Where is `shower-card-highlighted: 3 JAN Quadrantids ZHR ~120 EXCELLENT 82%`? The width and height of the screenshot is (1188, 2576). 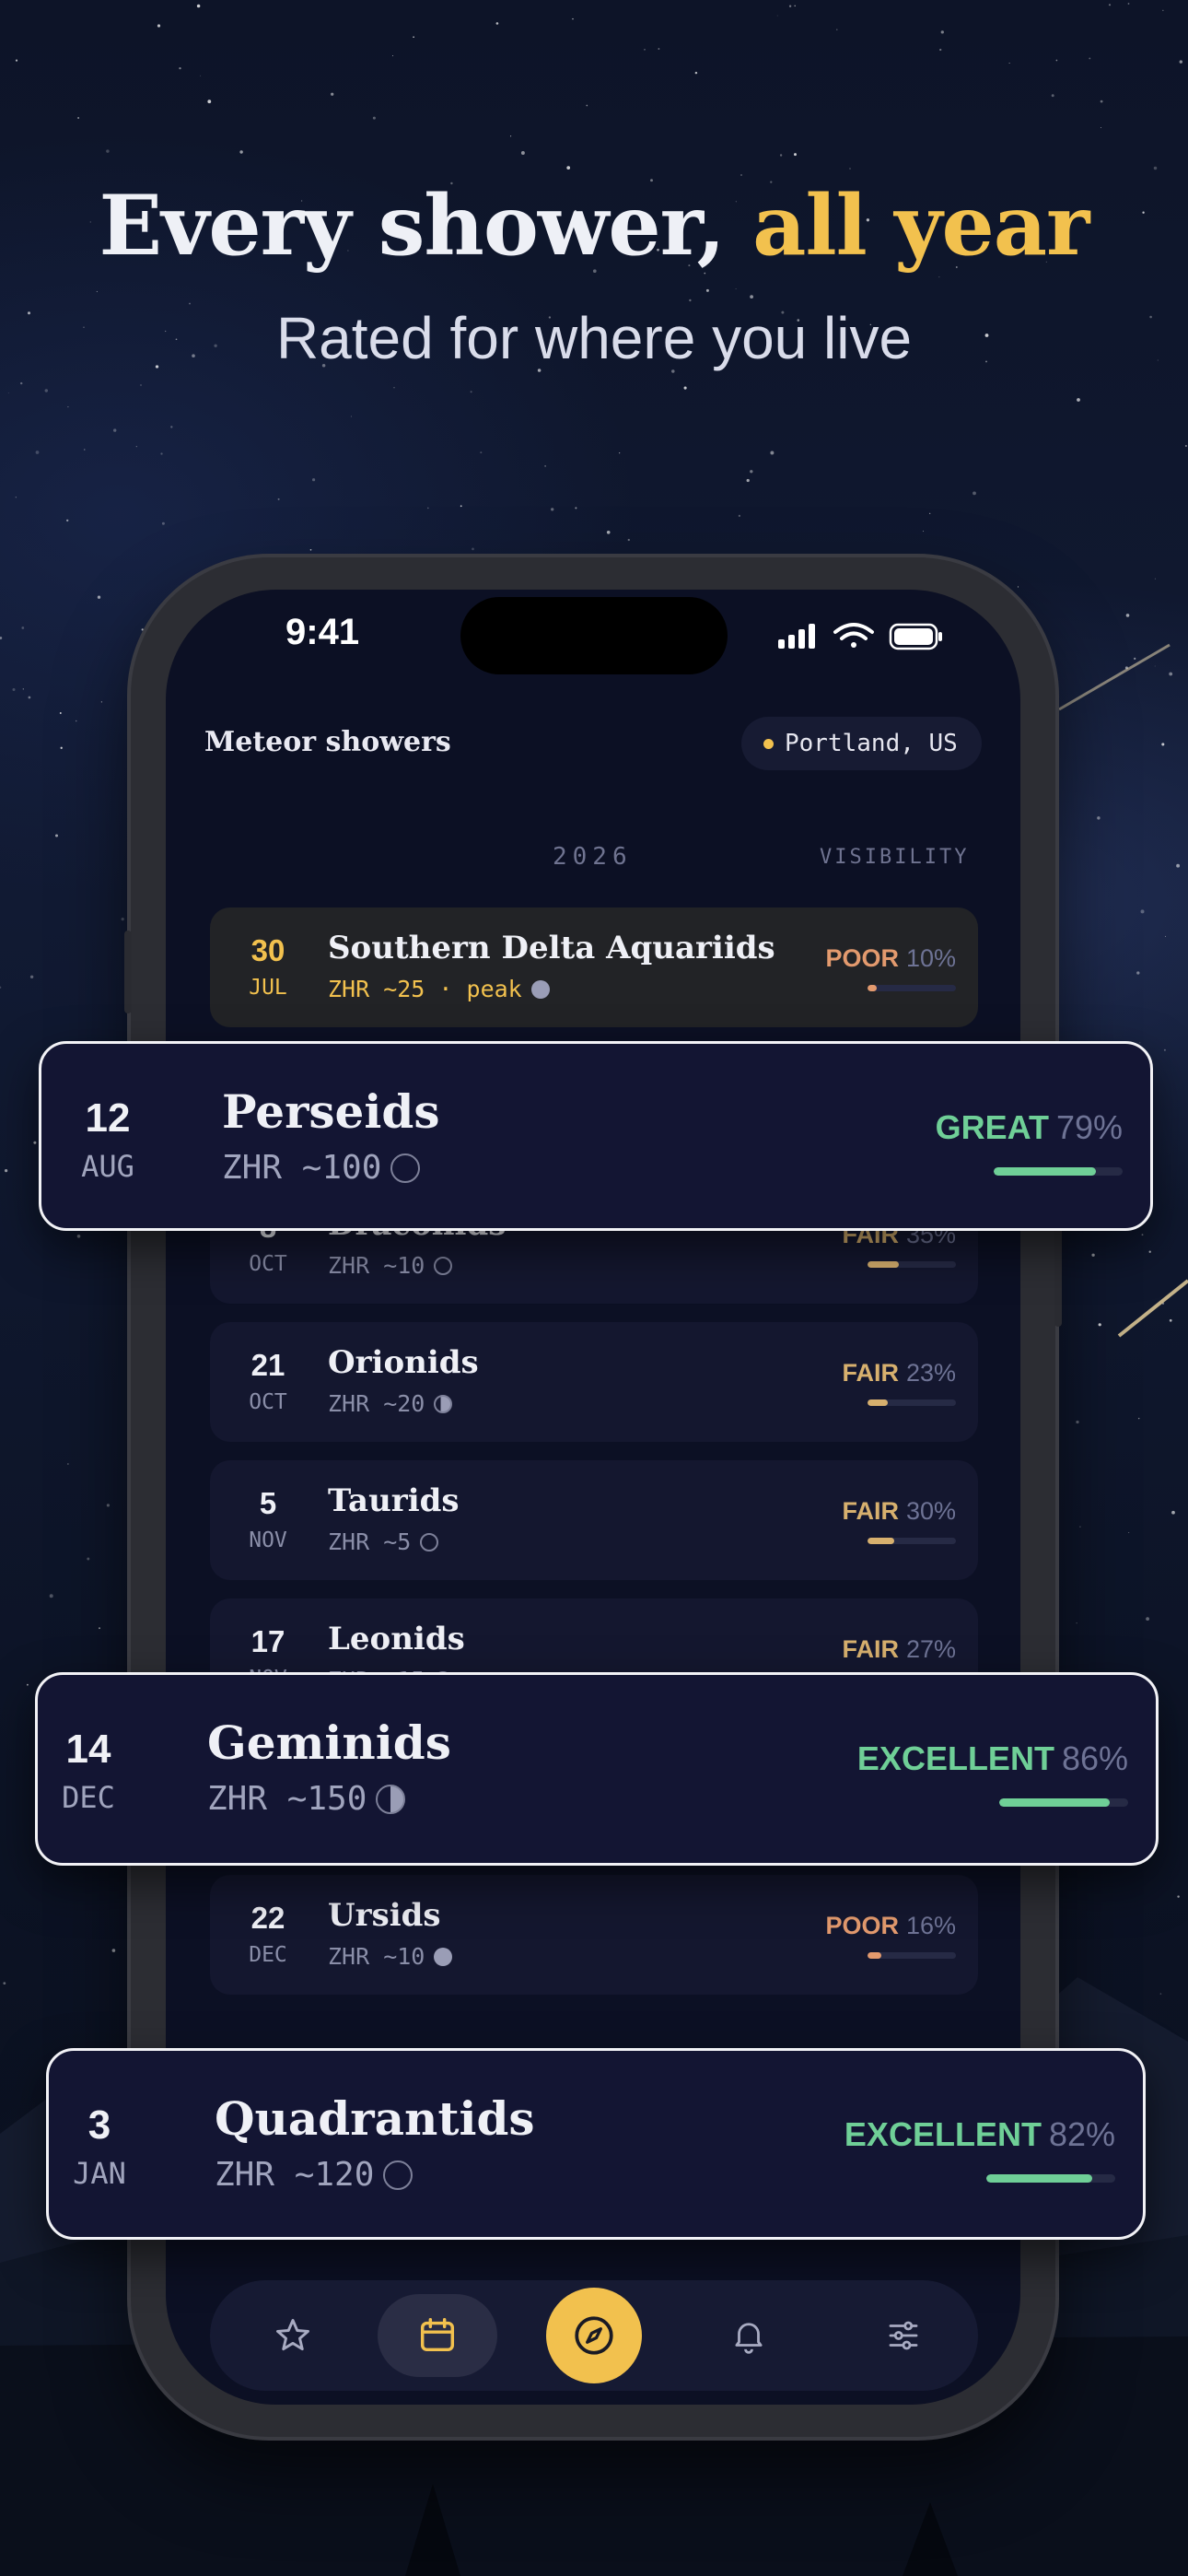
shower-card-highlighted: 3 JAN Quadrantids ZHR ~120 EXCELLENT 82% is located at coordinates (596, 2144).